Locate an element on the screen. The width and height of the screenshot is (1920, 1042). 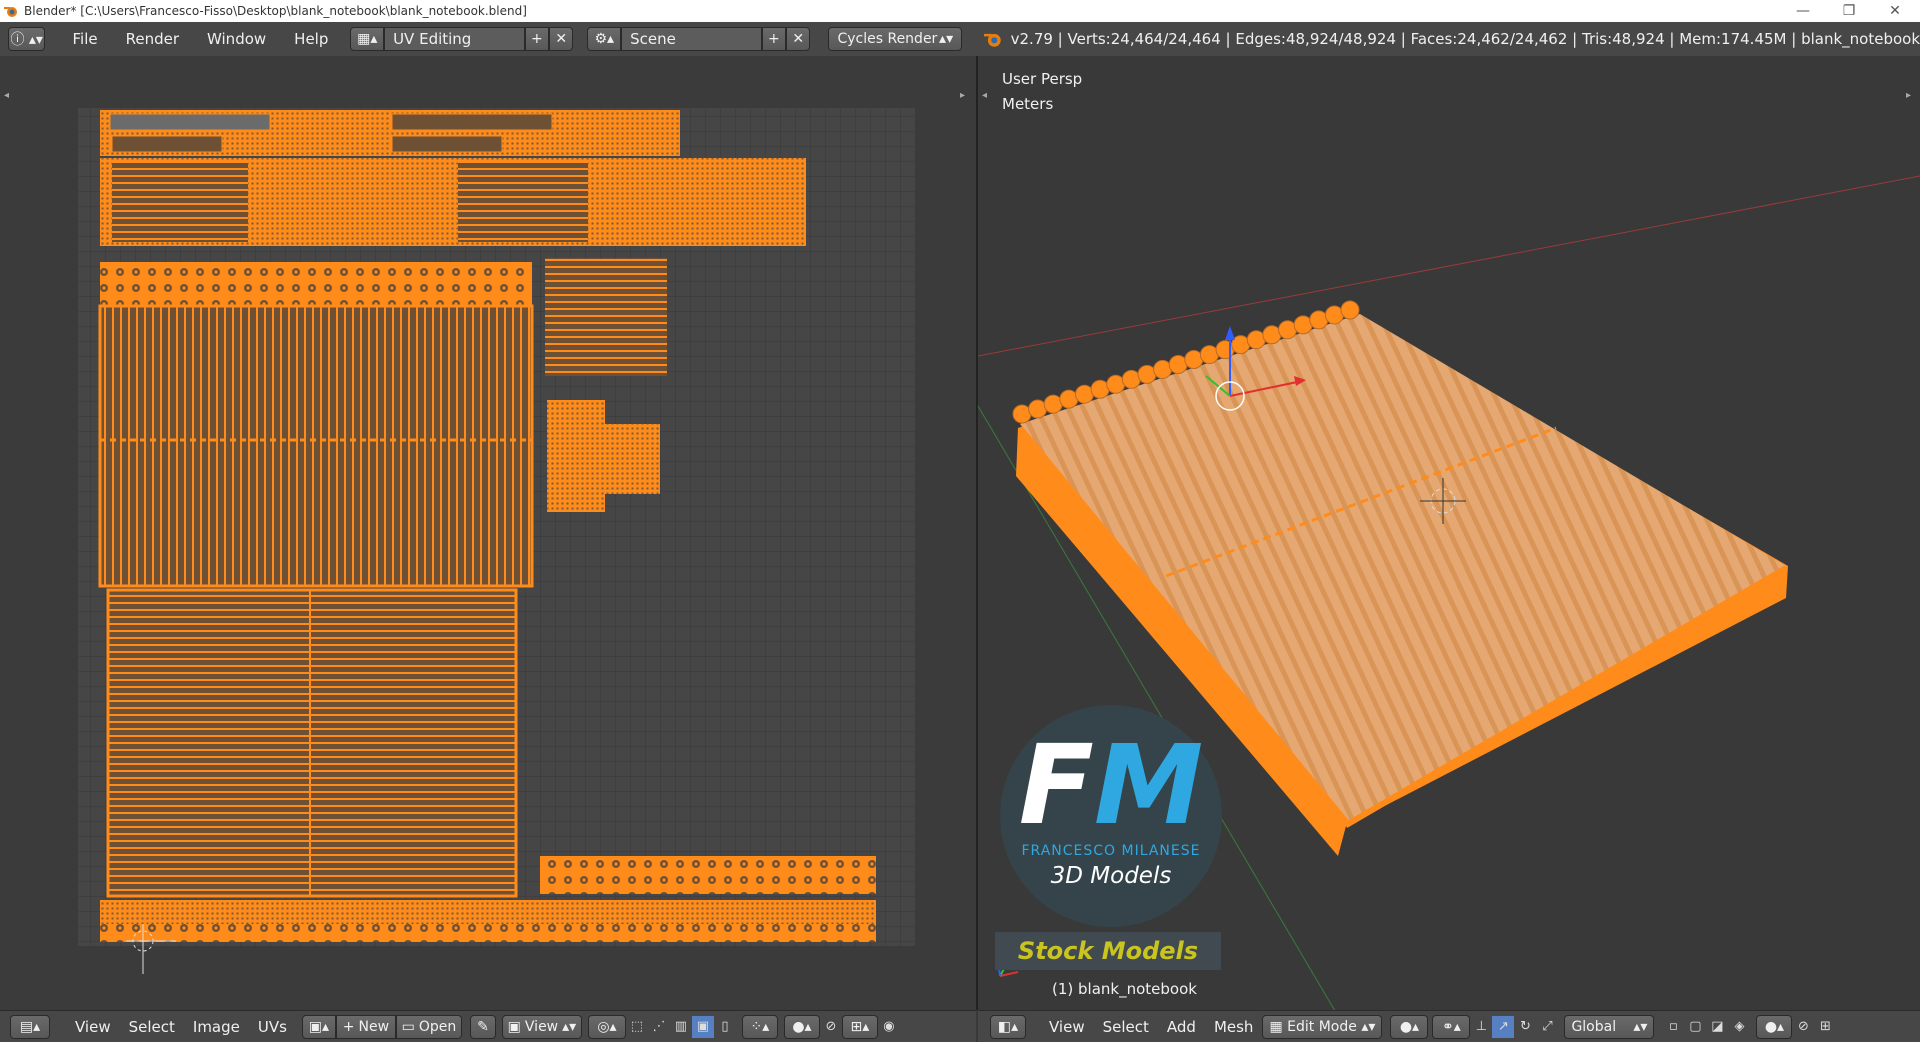
folder-icon: ▭ is located at coordinates (408, 1026).